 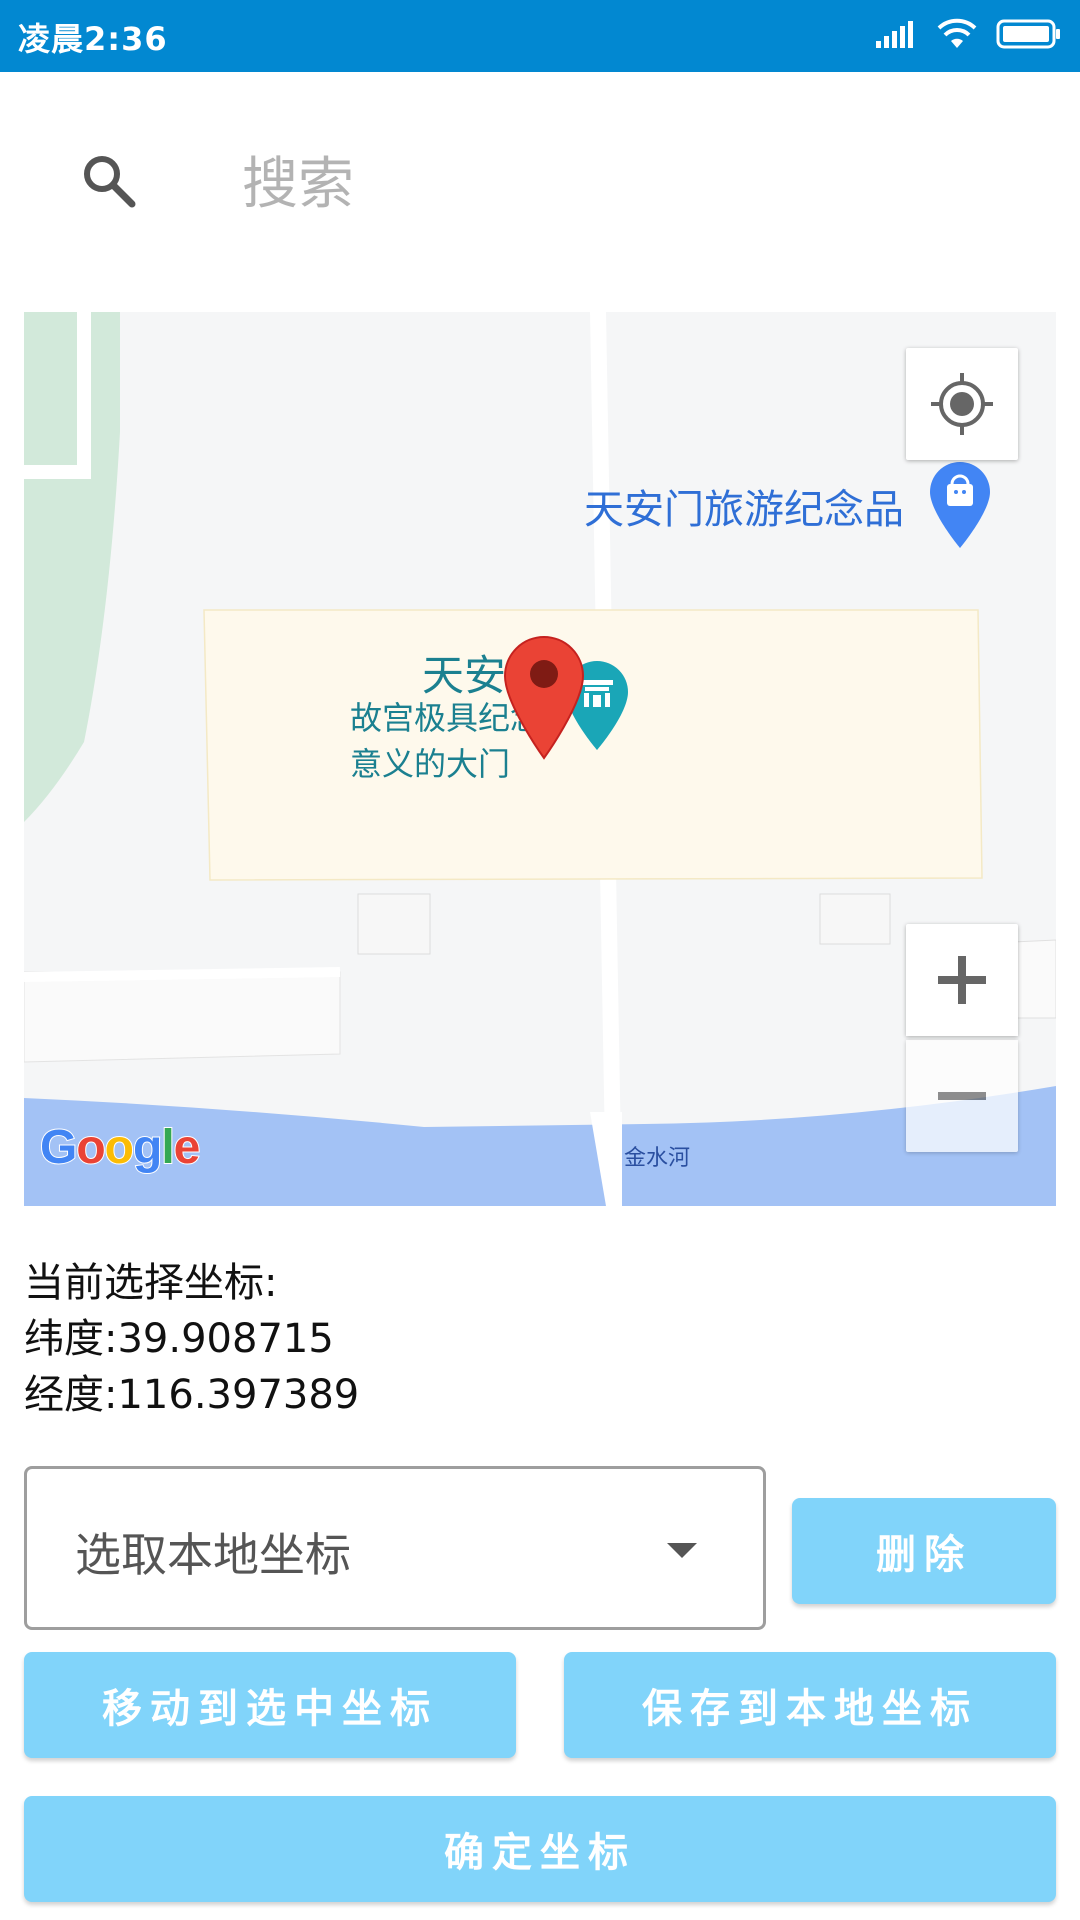 I want to click on status-icons, so click(x=968, y=34).